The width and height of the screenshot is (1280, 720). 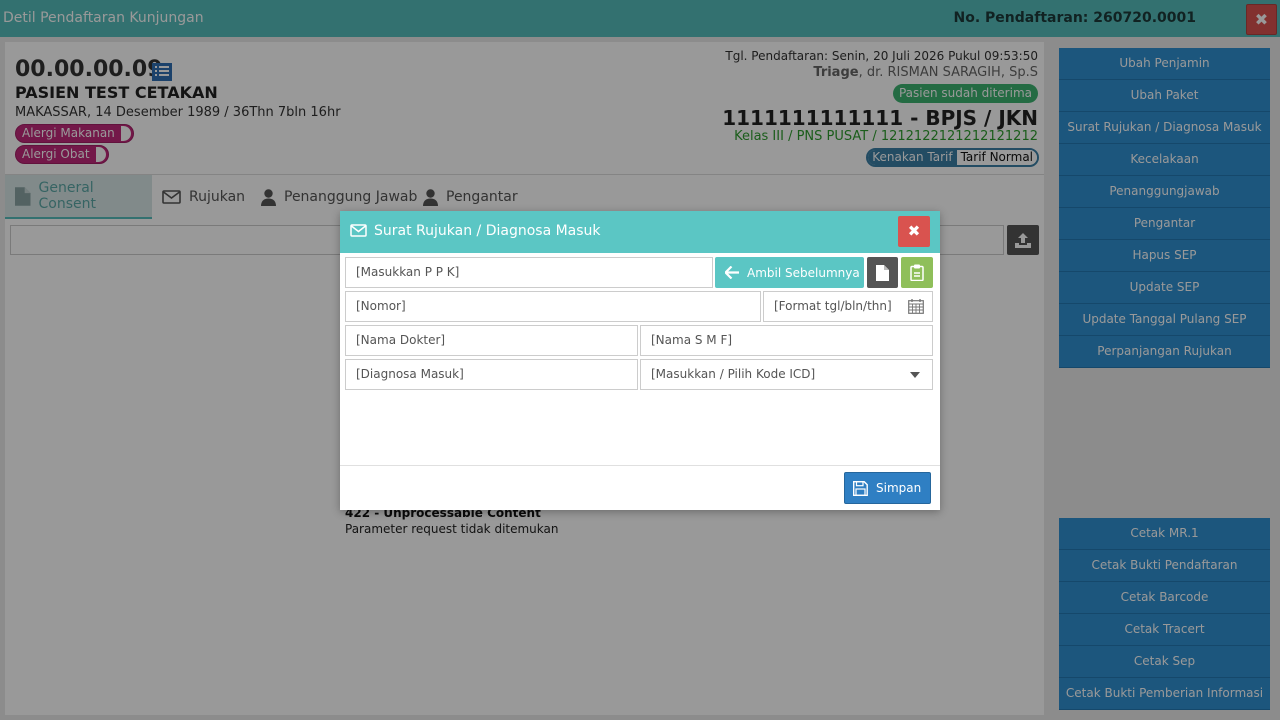 I want to click on modal-divider, so click(x=640, y=465).